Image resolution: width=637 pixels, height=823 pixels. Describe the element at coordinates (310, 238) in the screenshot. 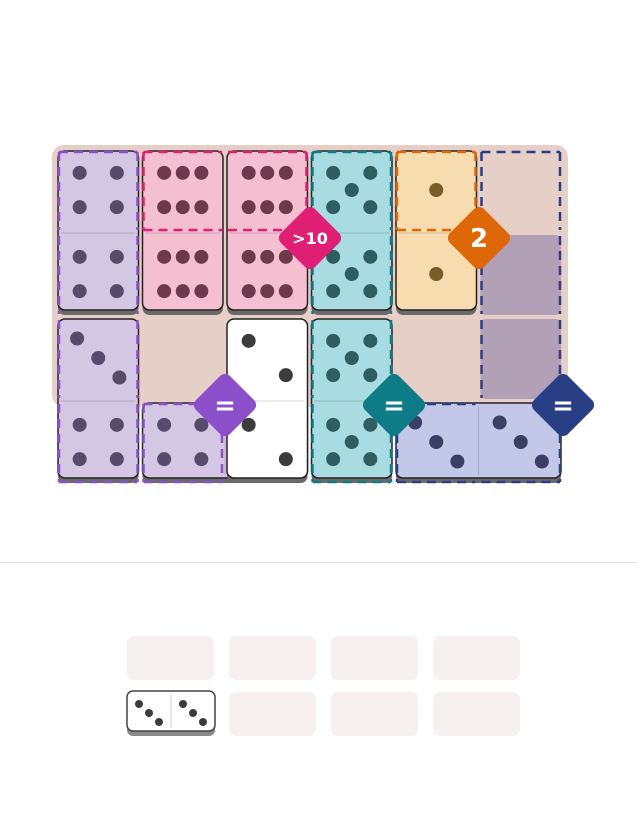

I see `constraint-label: >10` at that location.